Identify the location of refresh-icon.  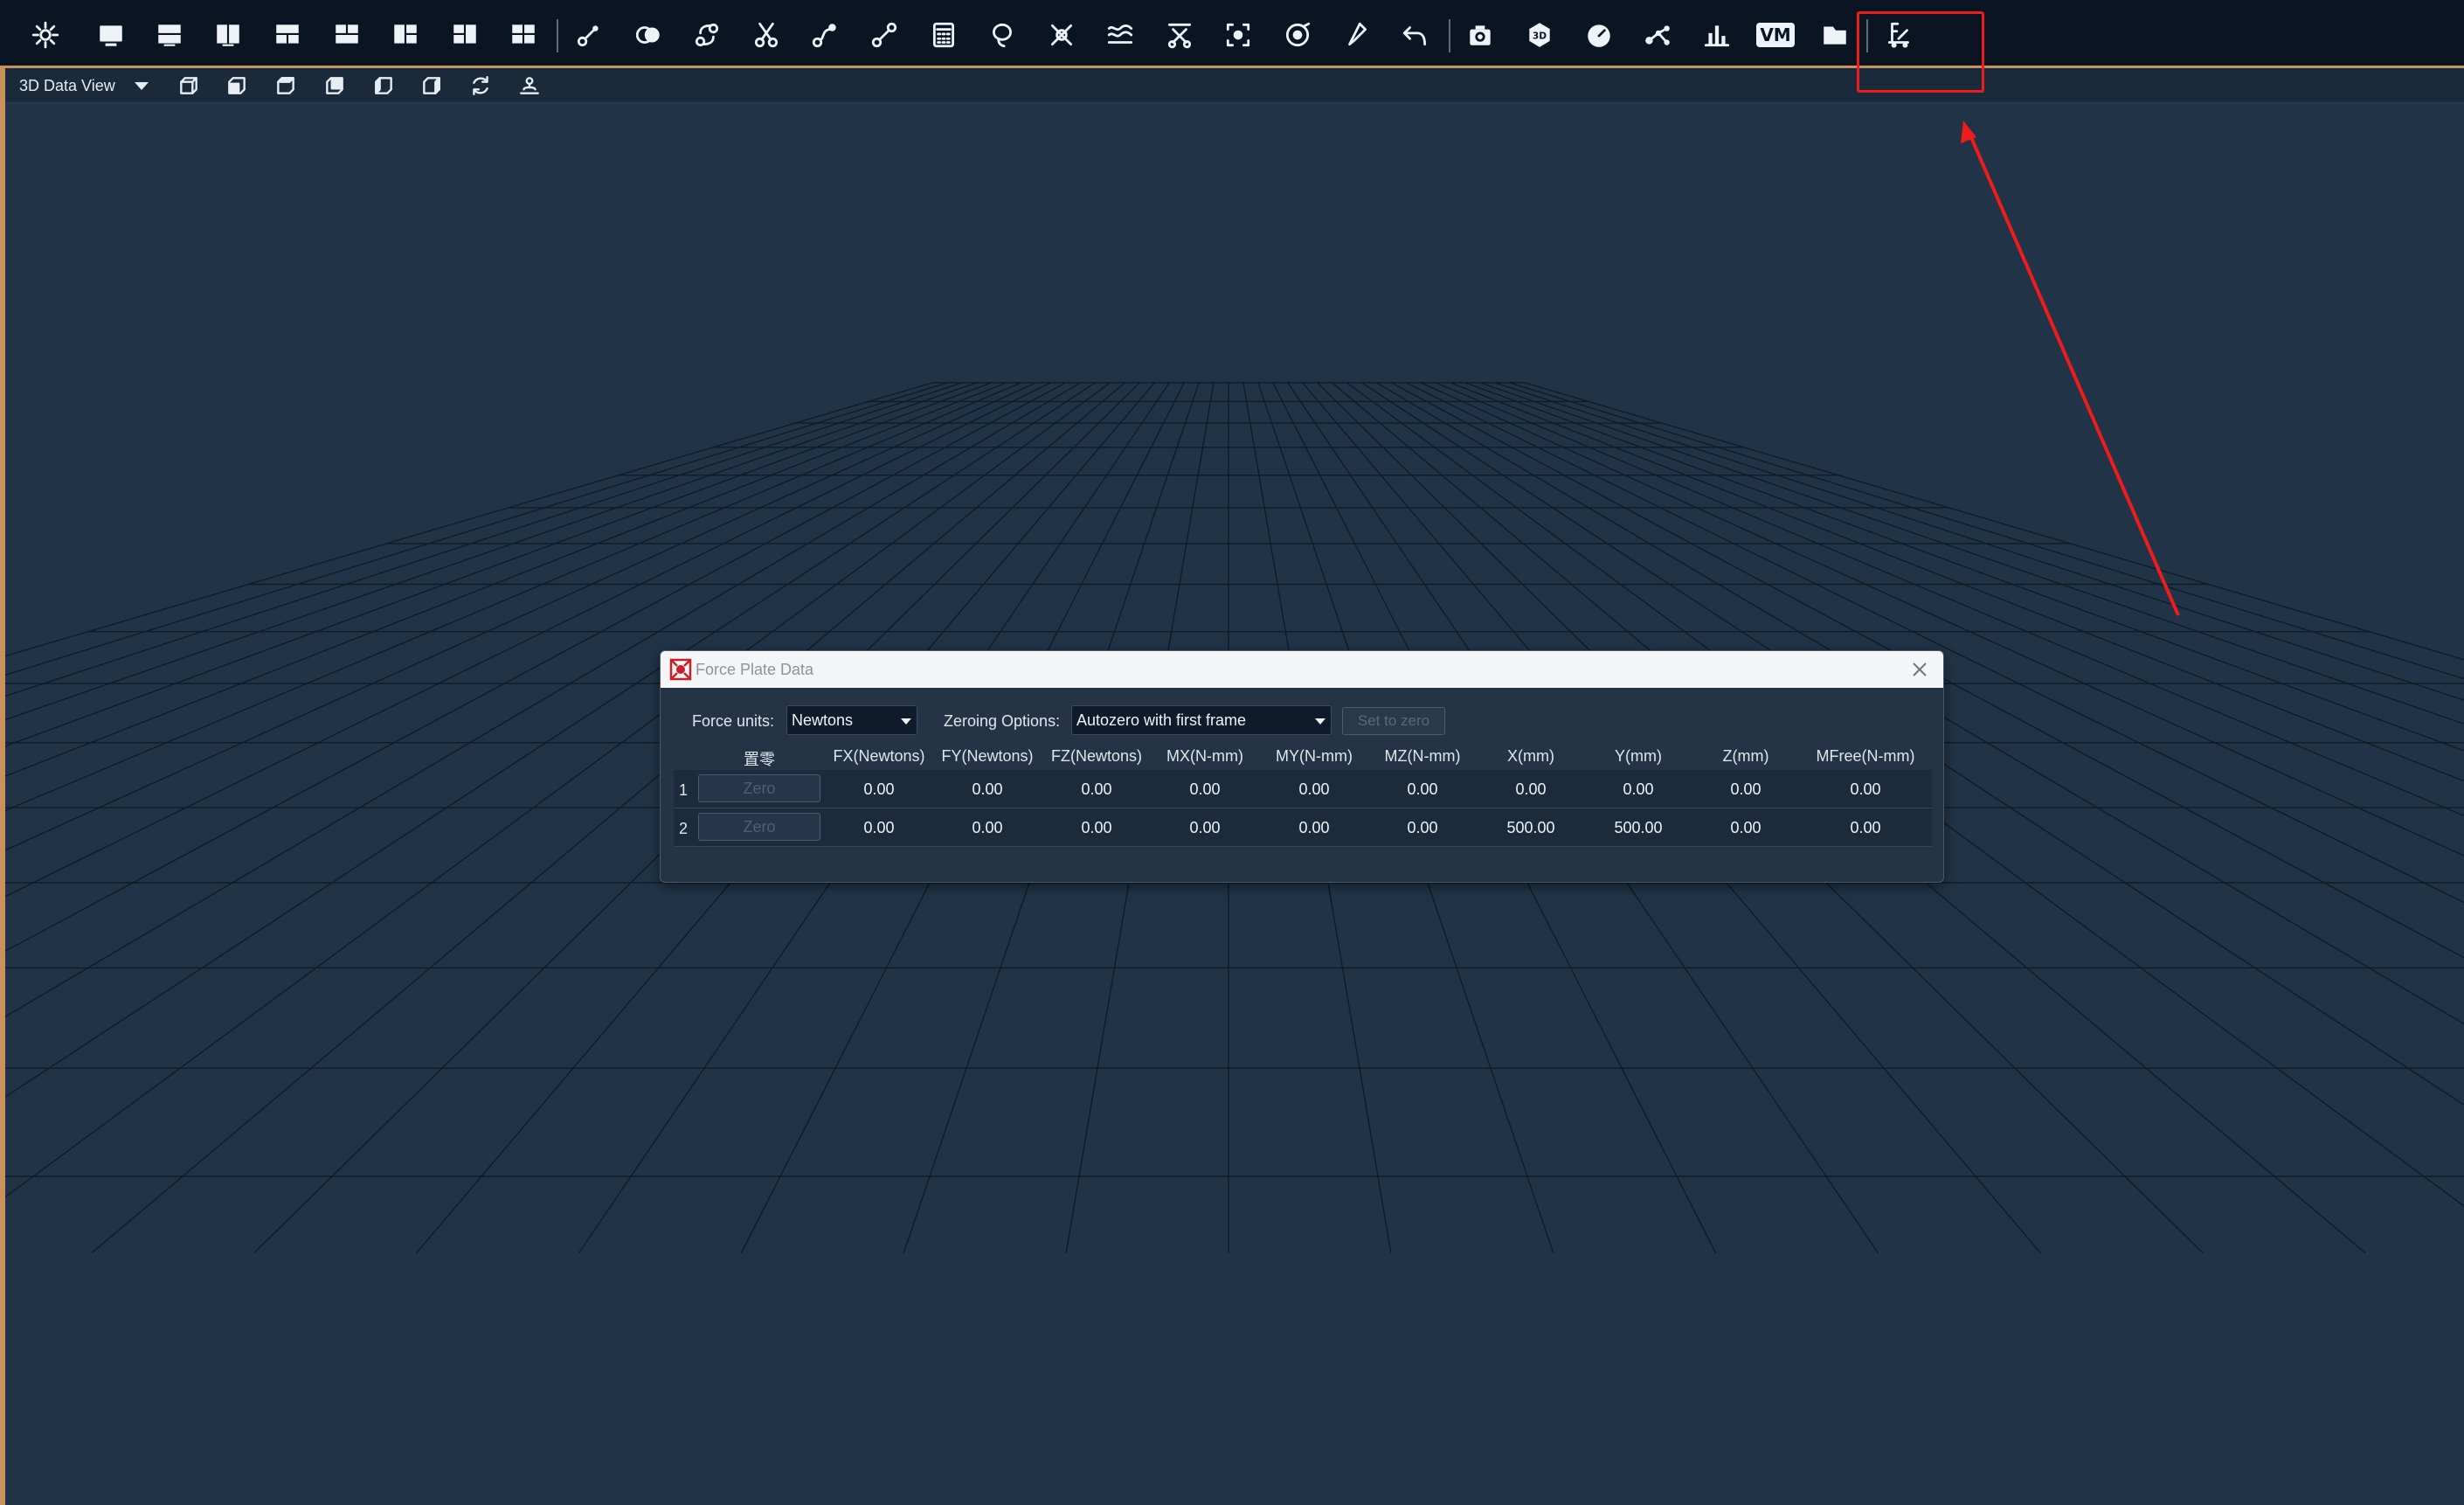
(480, 85).